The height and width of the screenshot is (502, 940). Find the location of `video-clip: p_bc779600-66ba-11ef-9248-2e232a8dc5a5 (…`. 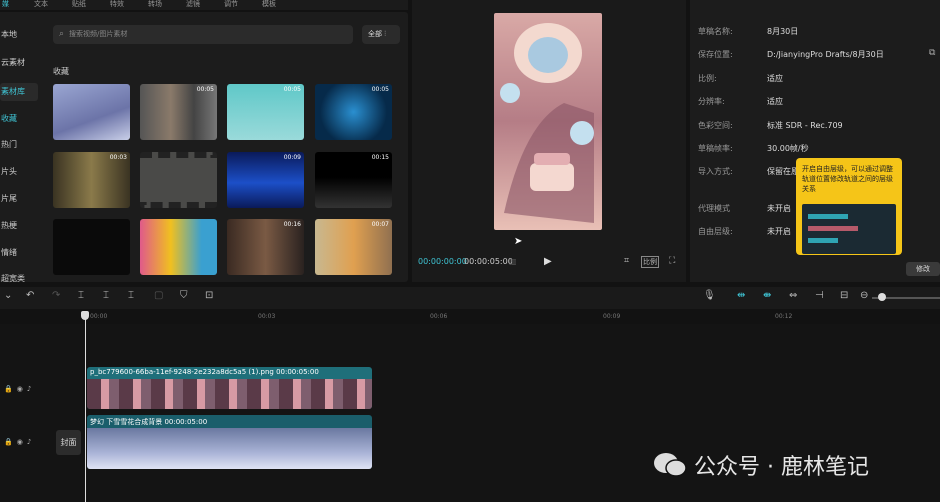

video-clip: p_bc779600-66ba-11ef-9248-2e232a8dc5a5 (… is located at coordinates (229, 388).